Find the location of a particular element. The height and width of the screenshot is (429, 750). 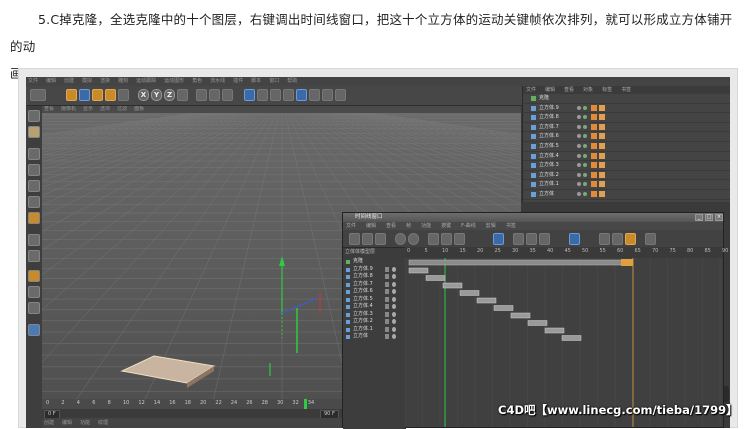

model-mode-icon is located at coordinates (34, 154).